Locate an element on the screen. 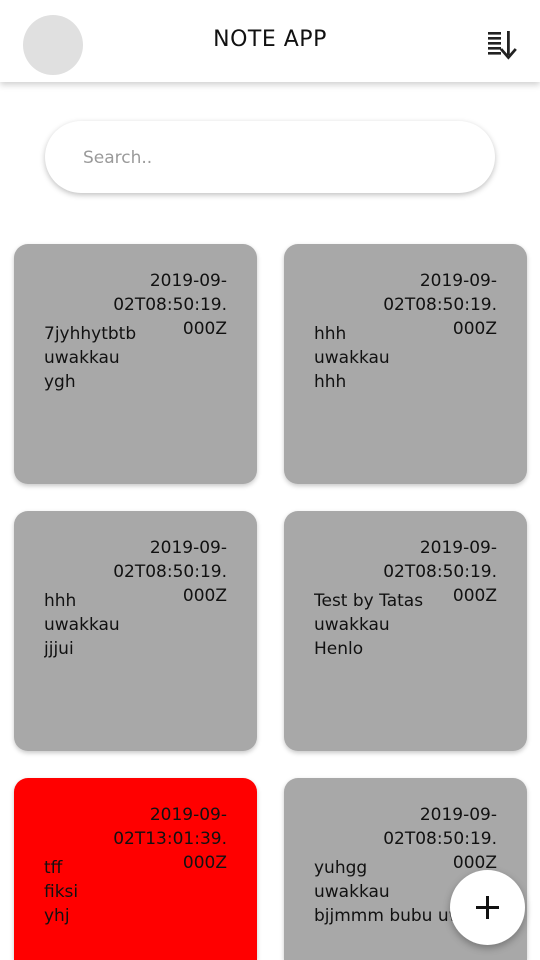  note-line: yhj is located at coordinates (57, 916).